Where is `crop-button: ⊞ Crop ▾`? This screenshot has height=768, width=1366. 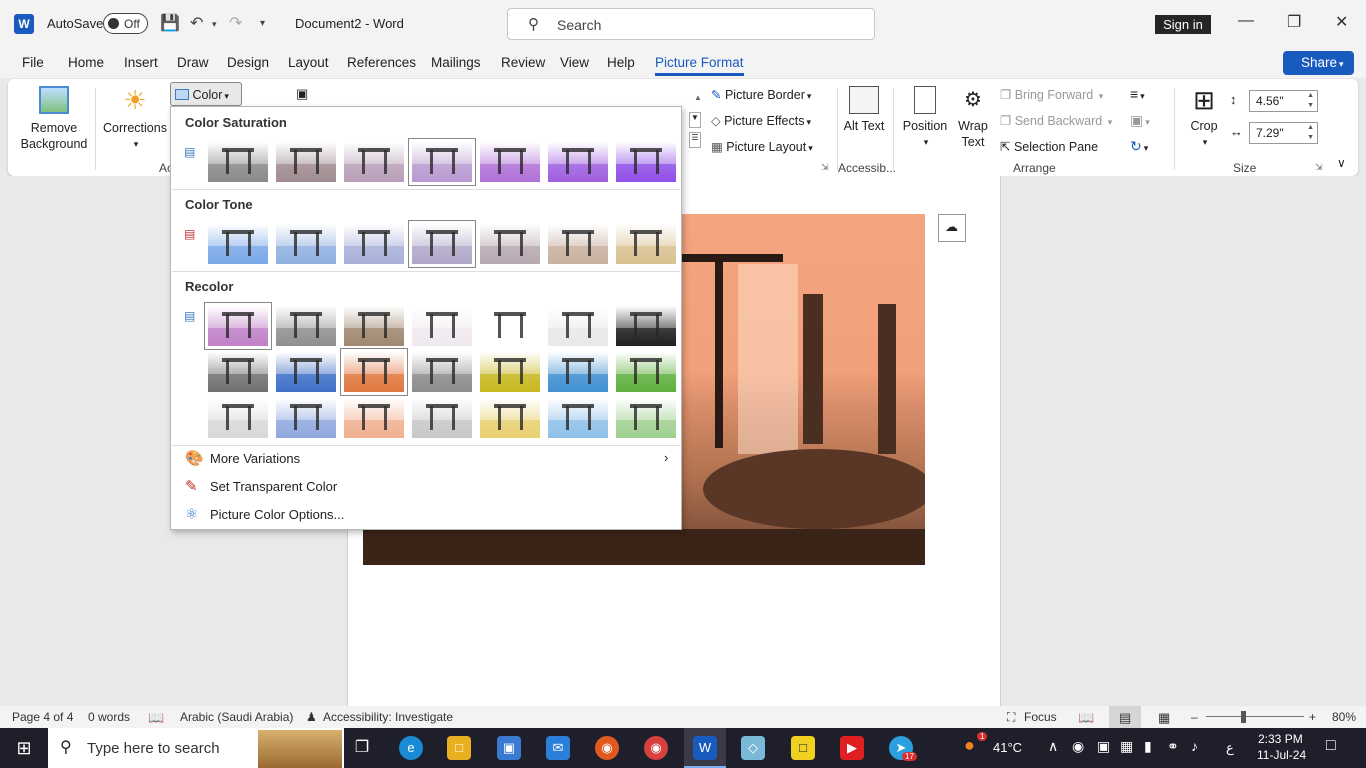 crop-button: ⊞ Crop ▾ is located at coordinates (1204, 118).